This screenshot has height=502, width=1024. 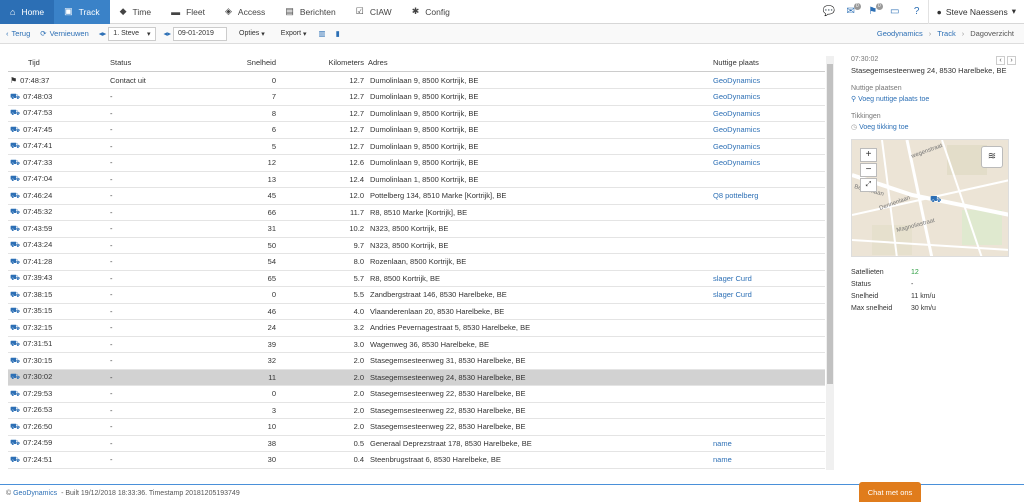 What do you see at coordinates (895, 12) in the screenshot?
I see `message-icon: ▭` at bounding box center [895, 12].